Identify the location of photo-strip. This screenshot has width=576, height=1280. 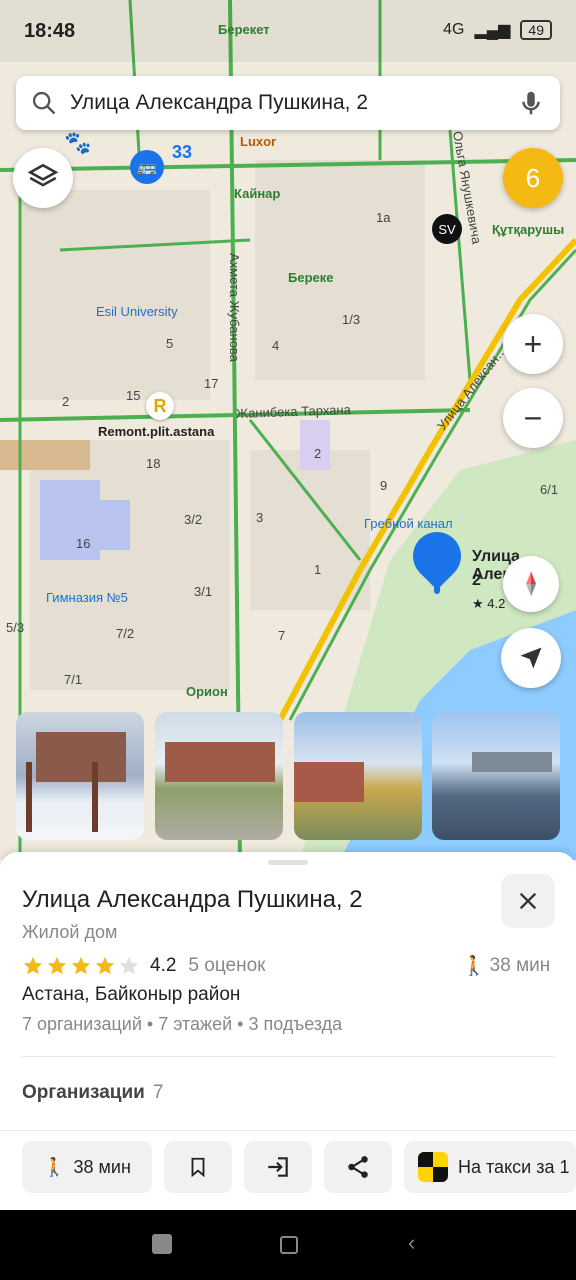
(288, 776).